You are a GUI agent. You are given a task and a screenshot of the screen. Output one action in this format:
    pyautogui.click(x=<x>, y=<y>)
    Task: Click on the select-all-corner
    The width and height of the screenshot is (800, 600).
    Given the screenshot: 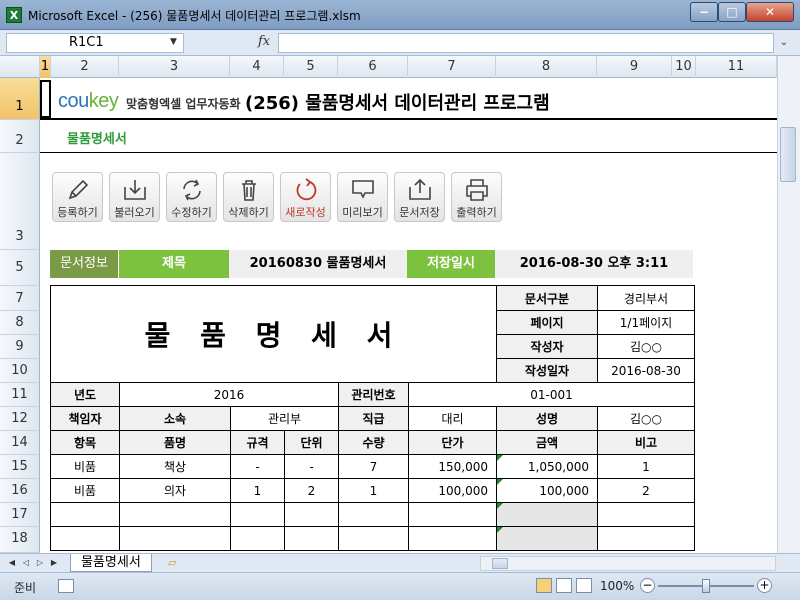 What is the action you would take?
    pyautogui.click(x=20, y=67)
    